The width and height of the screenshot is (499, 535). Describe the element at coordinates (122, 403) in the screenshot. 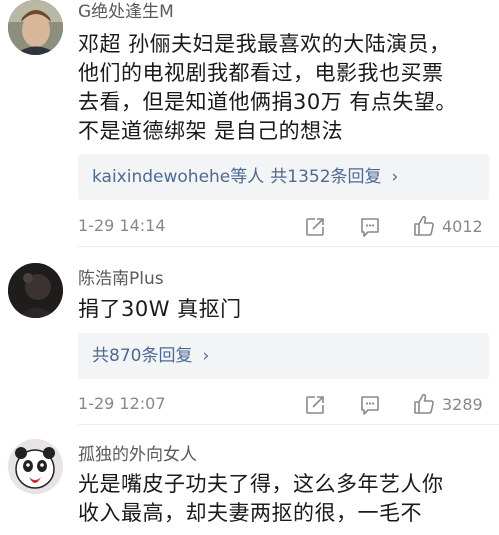

I see `timestamp: 1-29 12:07` at that location.